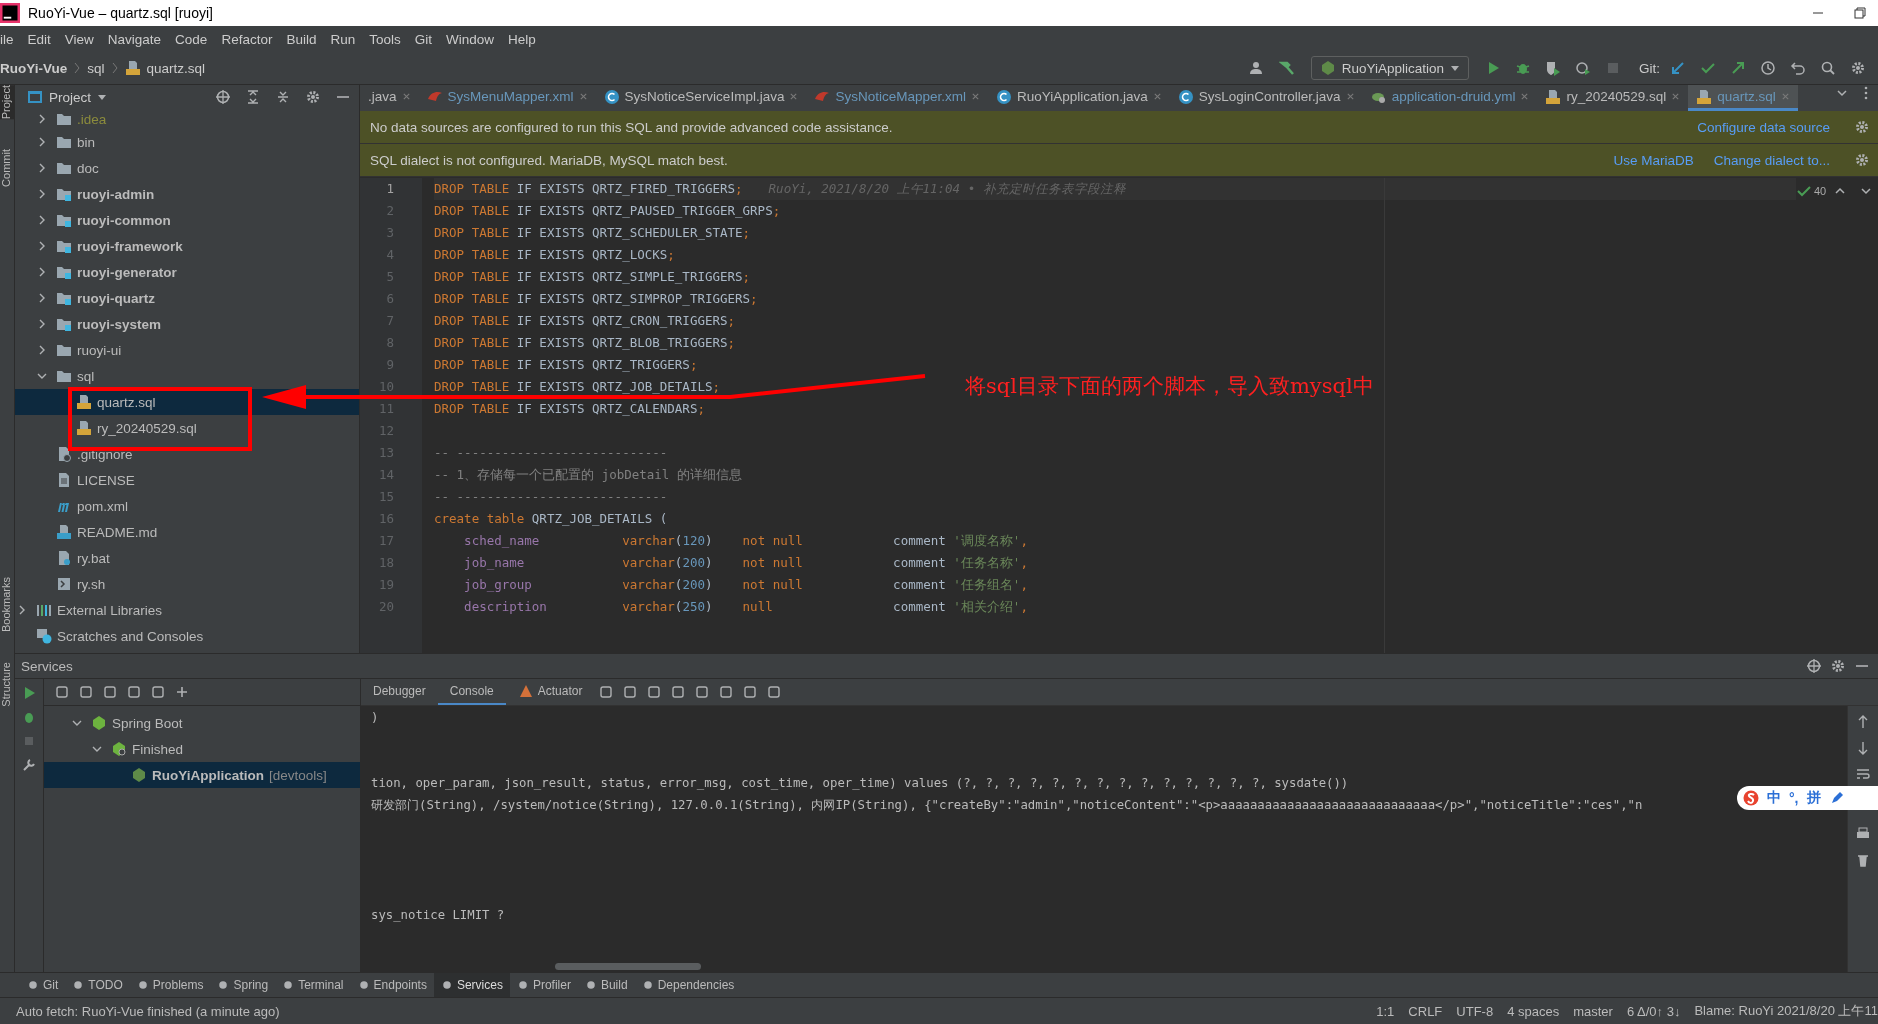 This screenshot has height=1024, width=1878. Describe the element at coordinates (1774, 798) in the screenshot. I see `ime-button: 中` at that location.